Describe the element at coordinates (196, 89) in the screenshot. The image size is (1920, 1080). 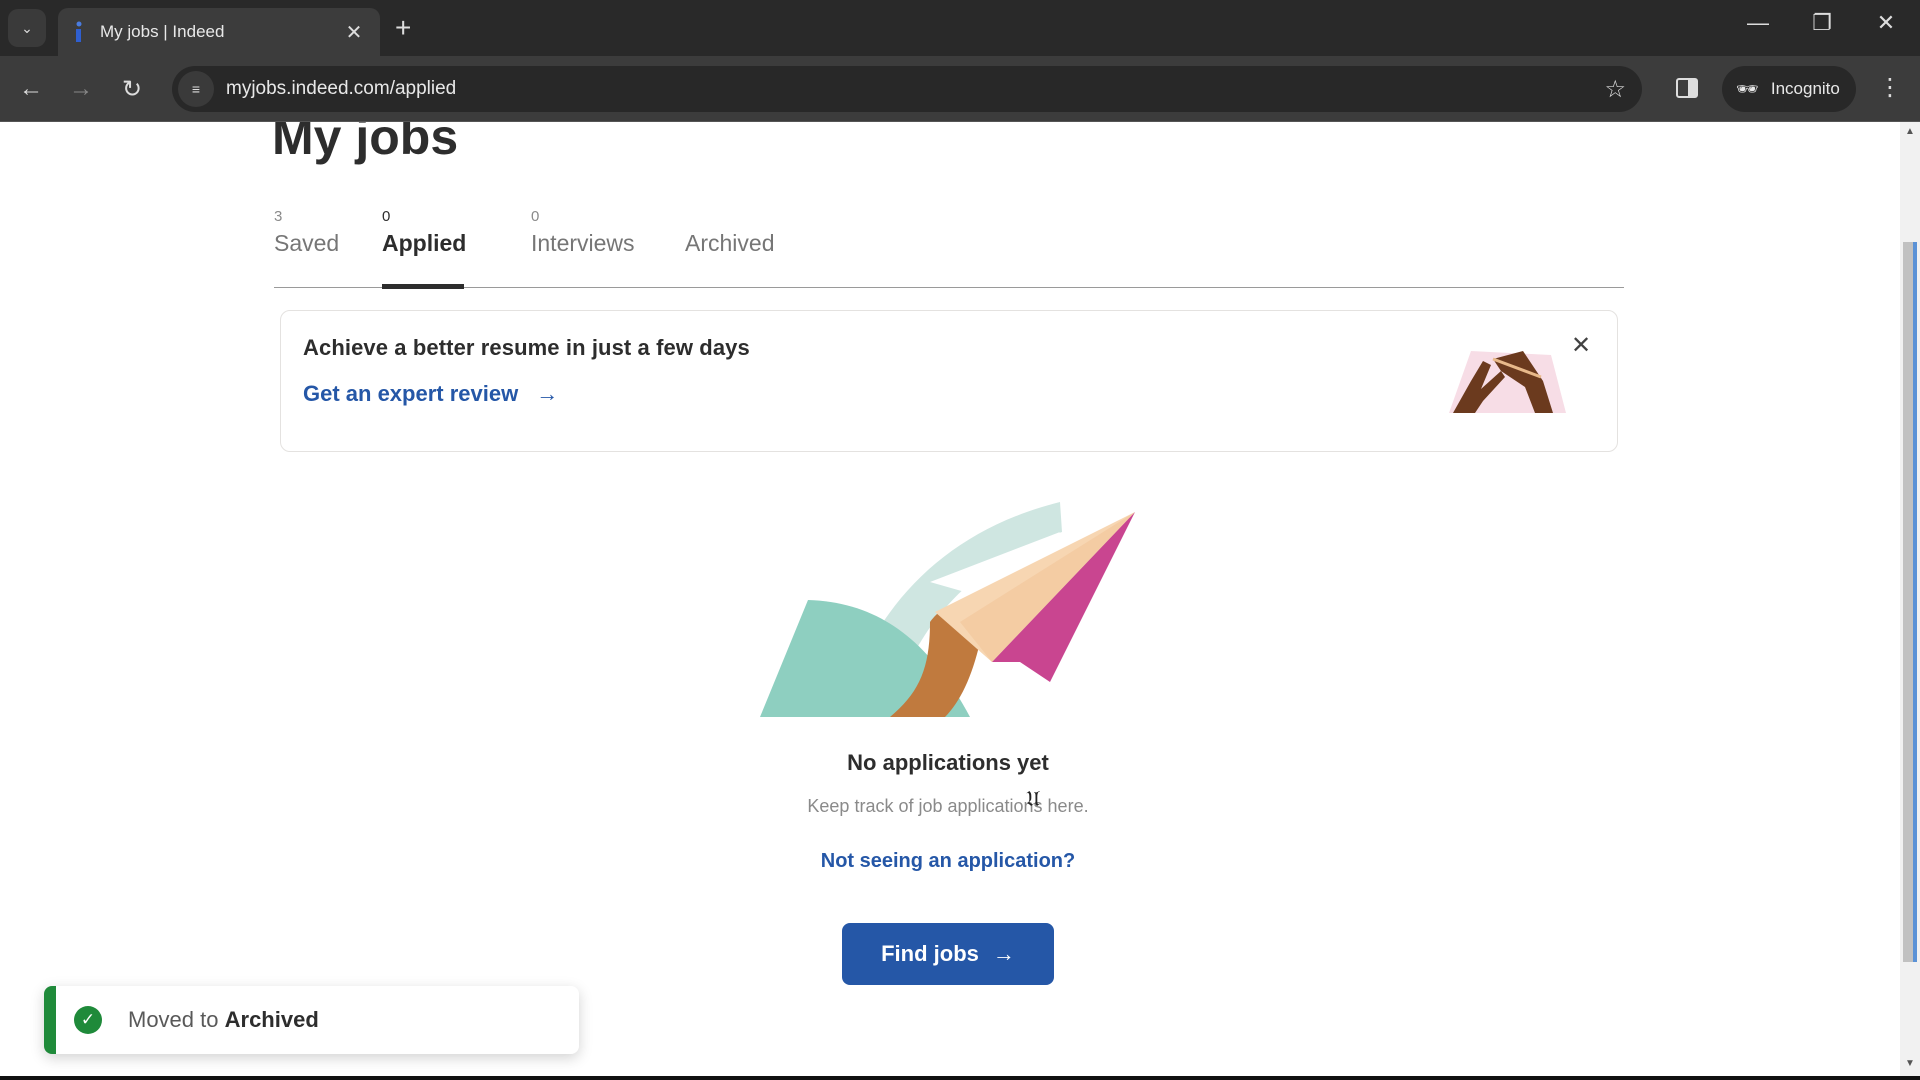
I see `tune-icon: ≡` at that location.